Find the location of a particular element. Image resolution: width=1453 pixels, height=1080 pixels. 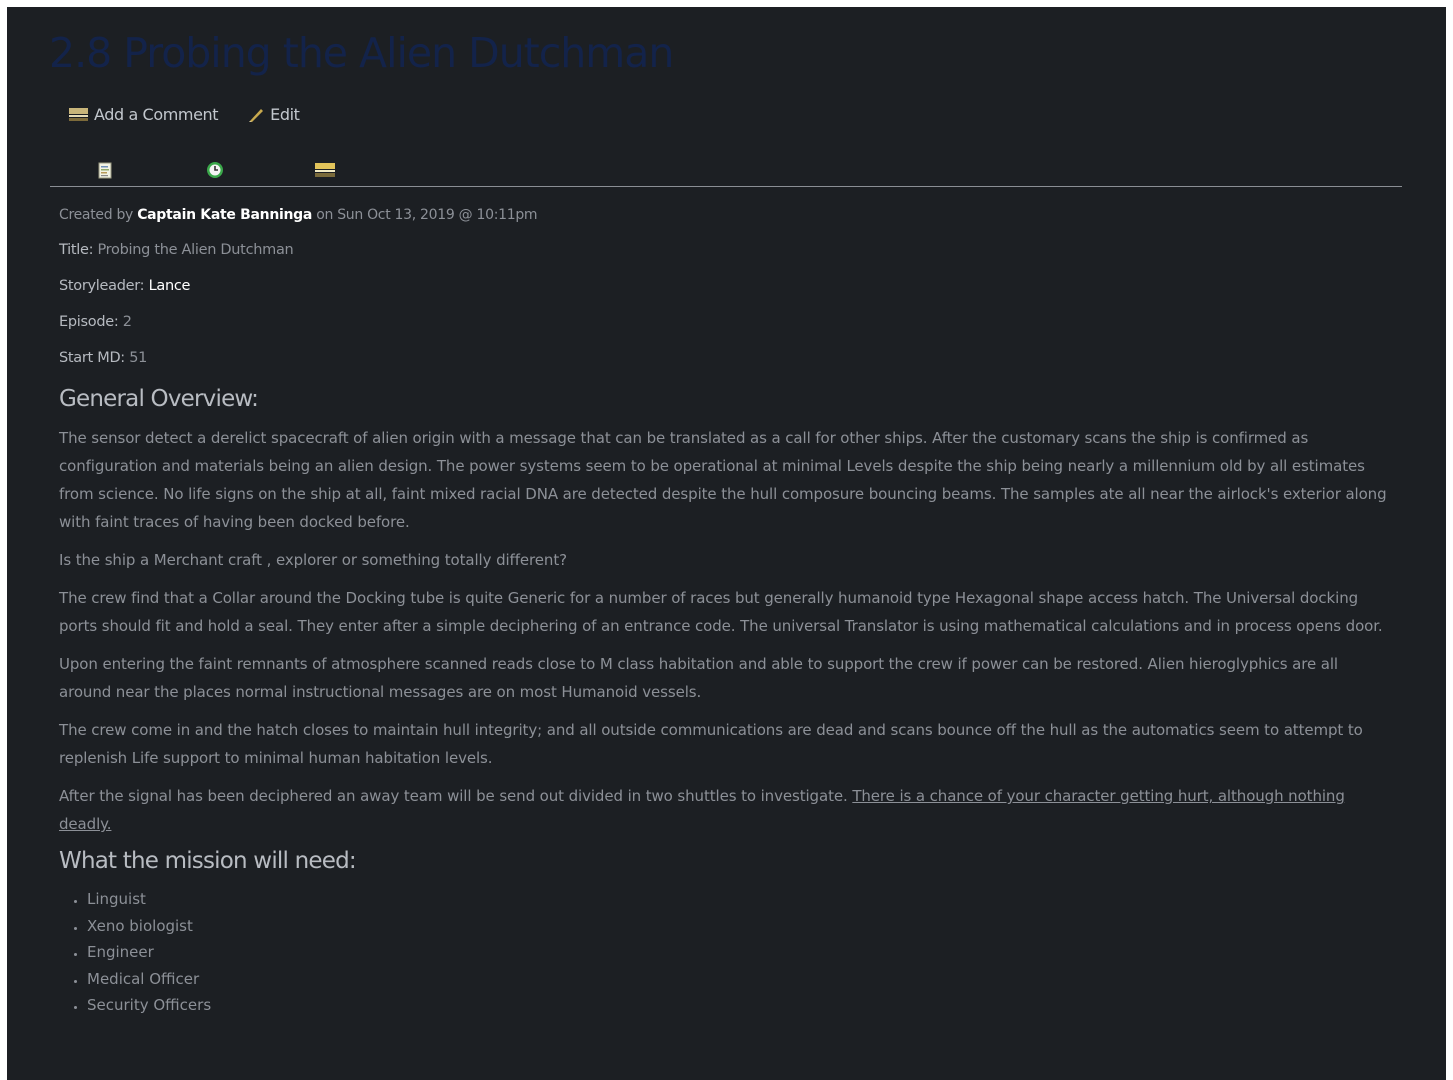

list-item: Security Officers is located at coordinates (740, 1005).